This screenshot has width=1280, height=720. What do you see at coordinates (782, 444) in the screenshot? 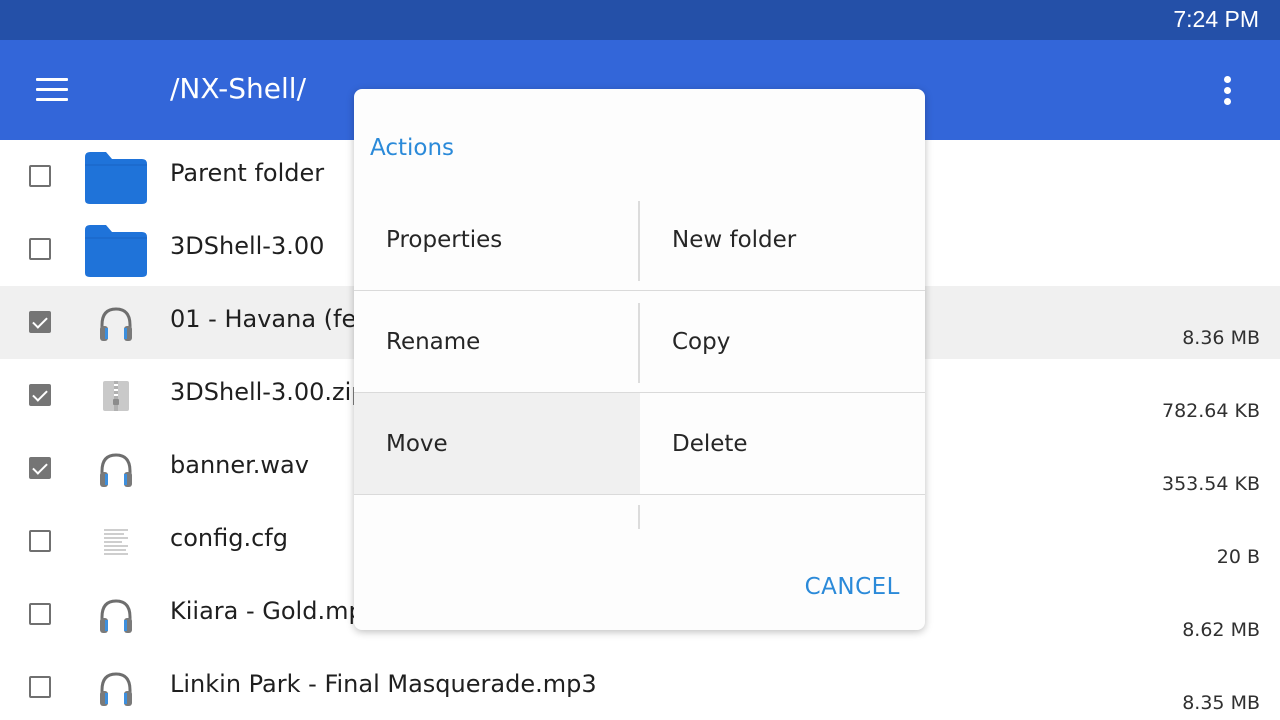
I see `delete-action: Delete` at bounding box center [782, 444].